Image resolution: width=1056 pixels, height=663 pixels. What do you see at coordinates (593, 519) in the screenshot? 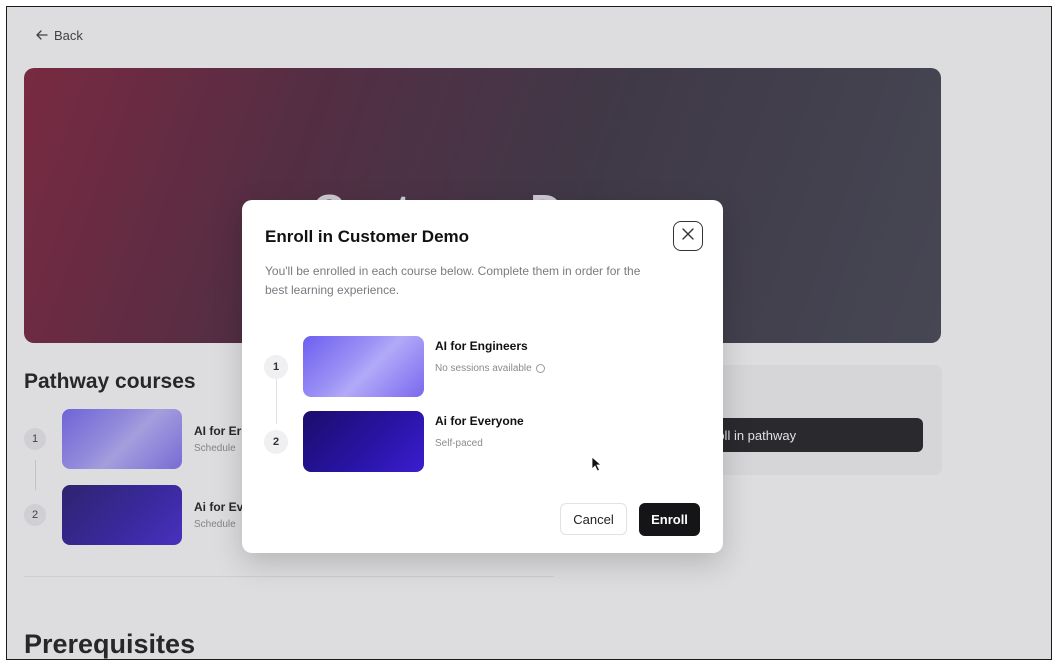
I see `cancel-button: Cancel` at bounding box center [593, 519].